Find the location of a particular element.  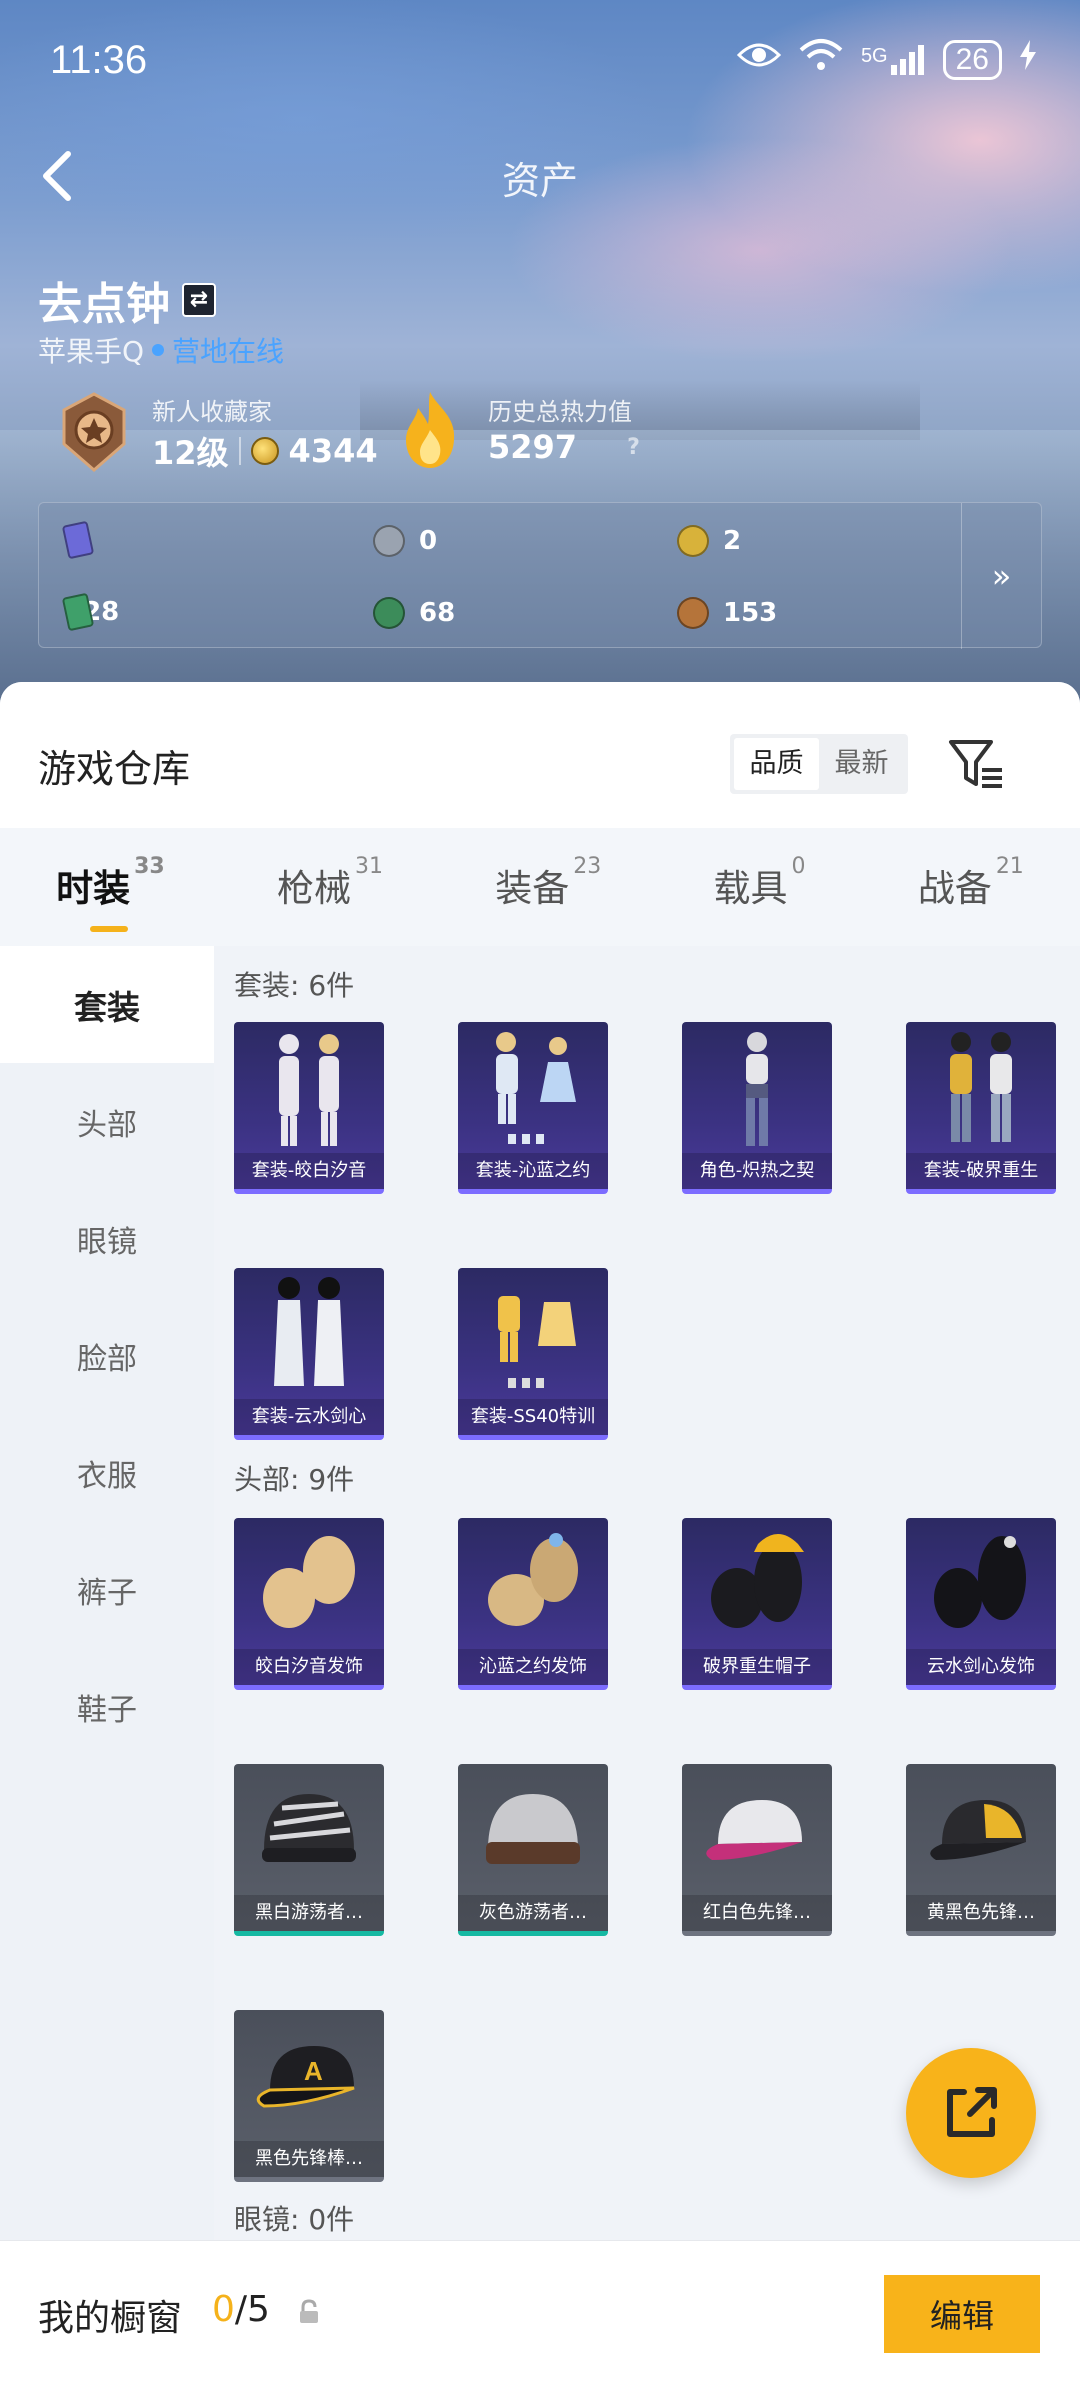

tab-count: 0 is located at coordinates (798, 866).